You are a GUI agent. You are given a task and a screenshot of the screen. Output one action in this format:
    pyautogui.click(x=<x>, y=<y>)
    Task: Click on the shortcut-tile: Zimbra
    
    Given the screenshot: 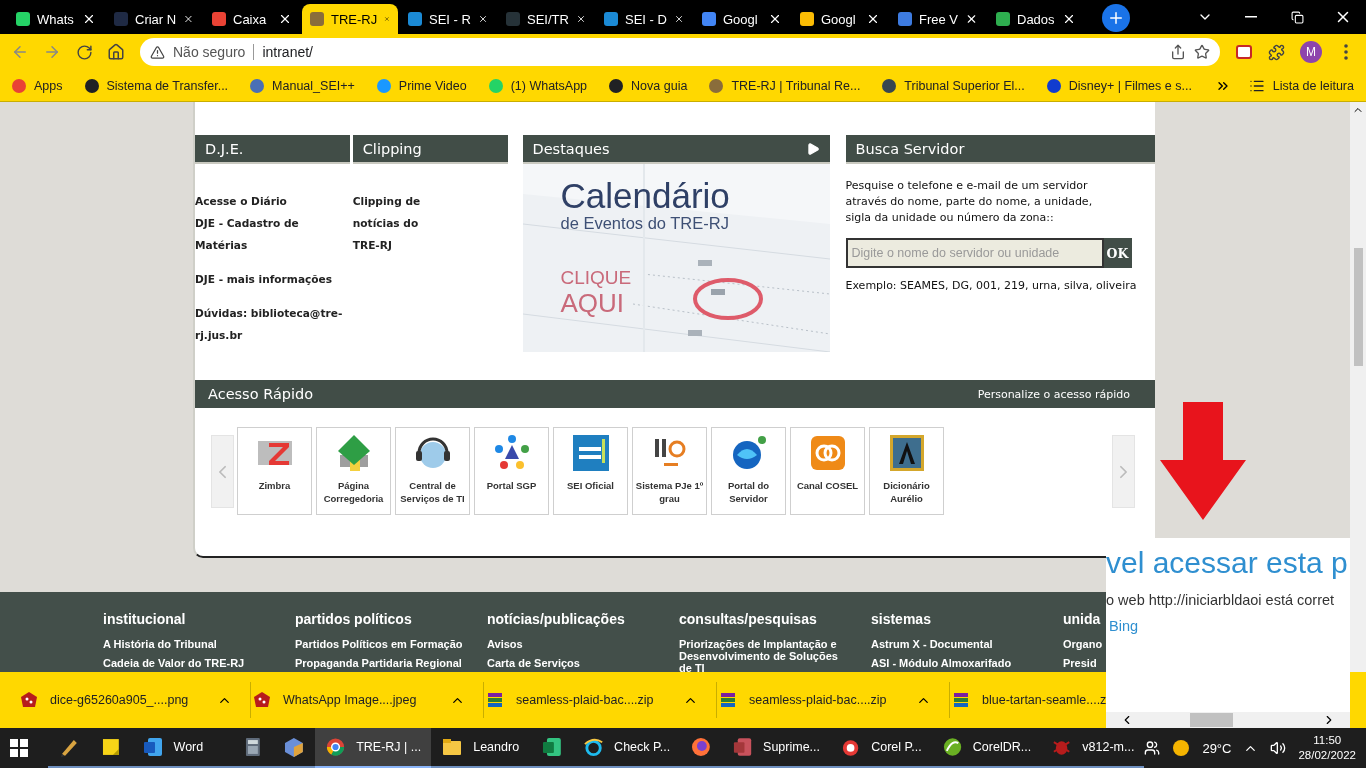 What is the action you would take?
    pyautogui.click(x=274, y=471)
    